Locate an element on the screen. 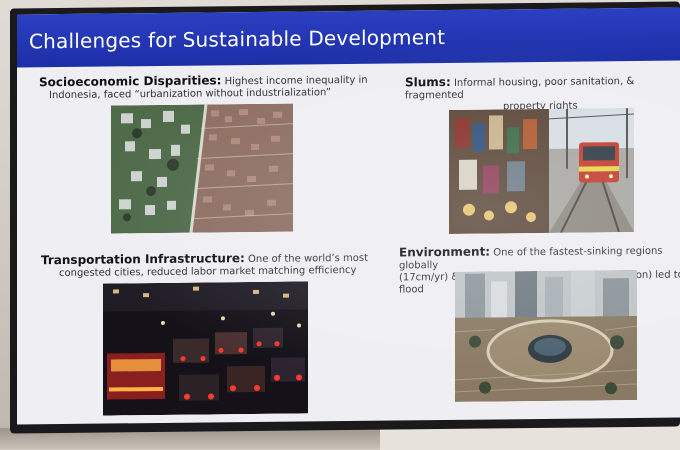  photo-slum-train is located at coordinates (541, 171).